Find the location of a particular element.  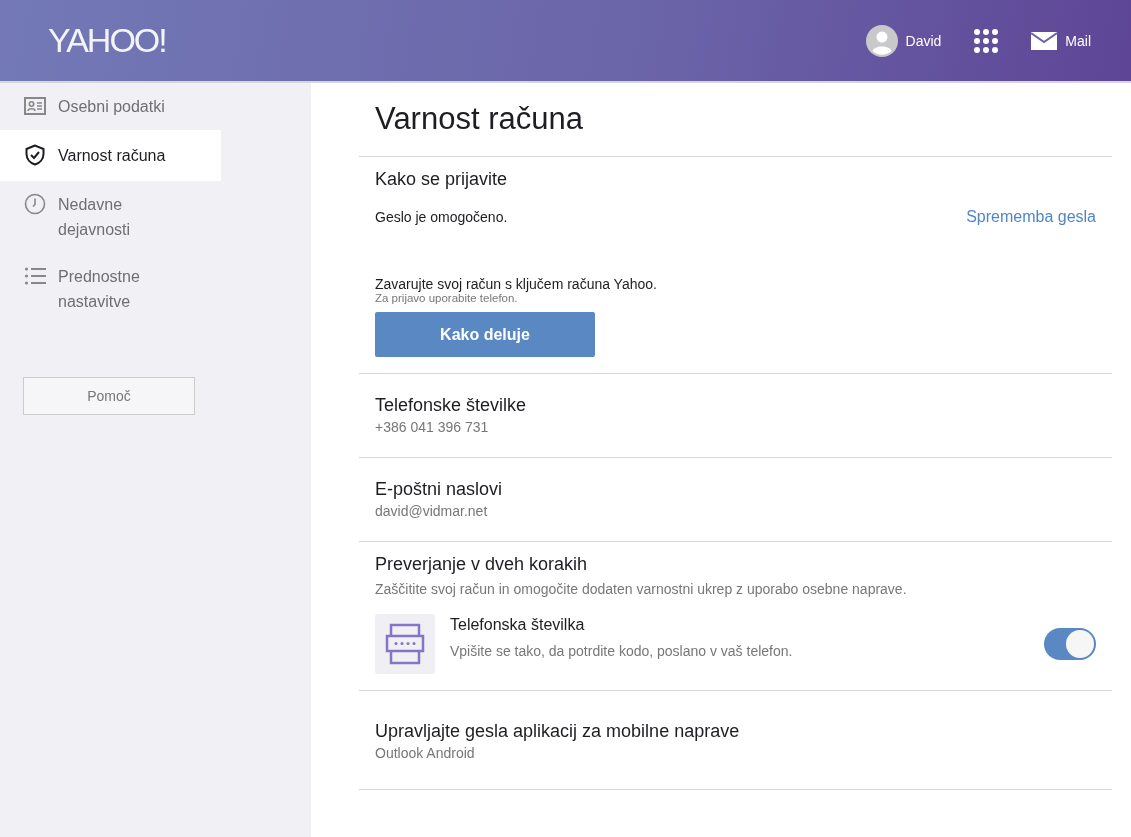

how-it-works-button: Kako deluje is located at coordinates (485, 334).